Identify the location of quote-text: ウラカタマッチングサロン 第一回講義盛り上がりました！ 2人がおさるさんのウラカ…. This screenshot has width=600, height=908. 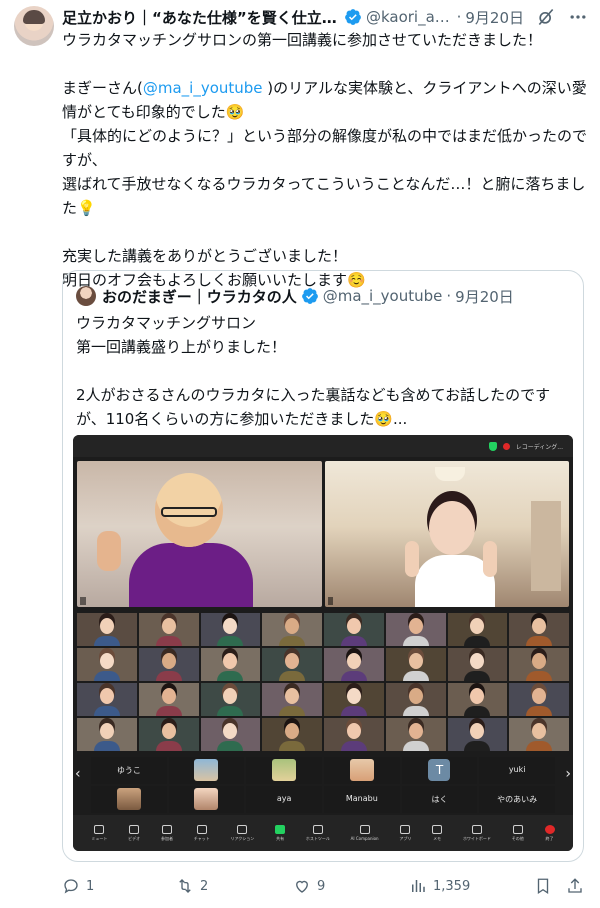
(313, 371).